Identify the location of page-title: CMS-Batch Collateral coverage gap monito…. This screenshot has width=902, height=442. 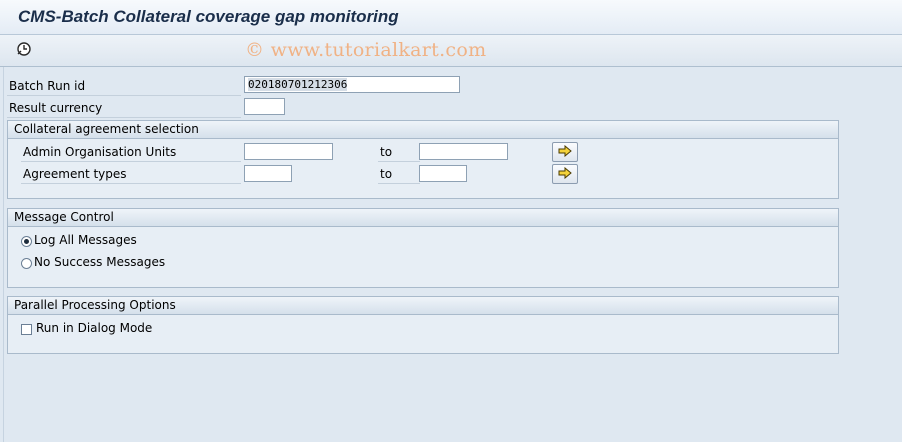
(208, 16).